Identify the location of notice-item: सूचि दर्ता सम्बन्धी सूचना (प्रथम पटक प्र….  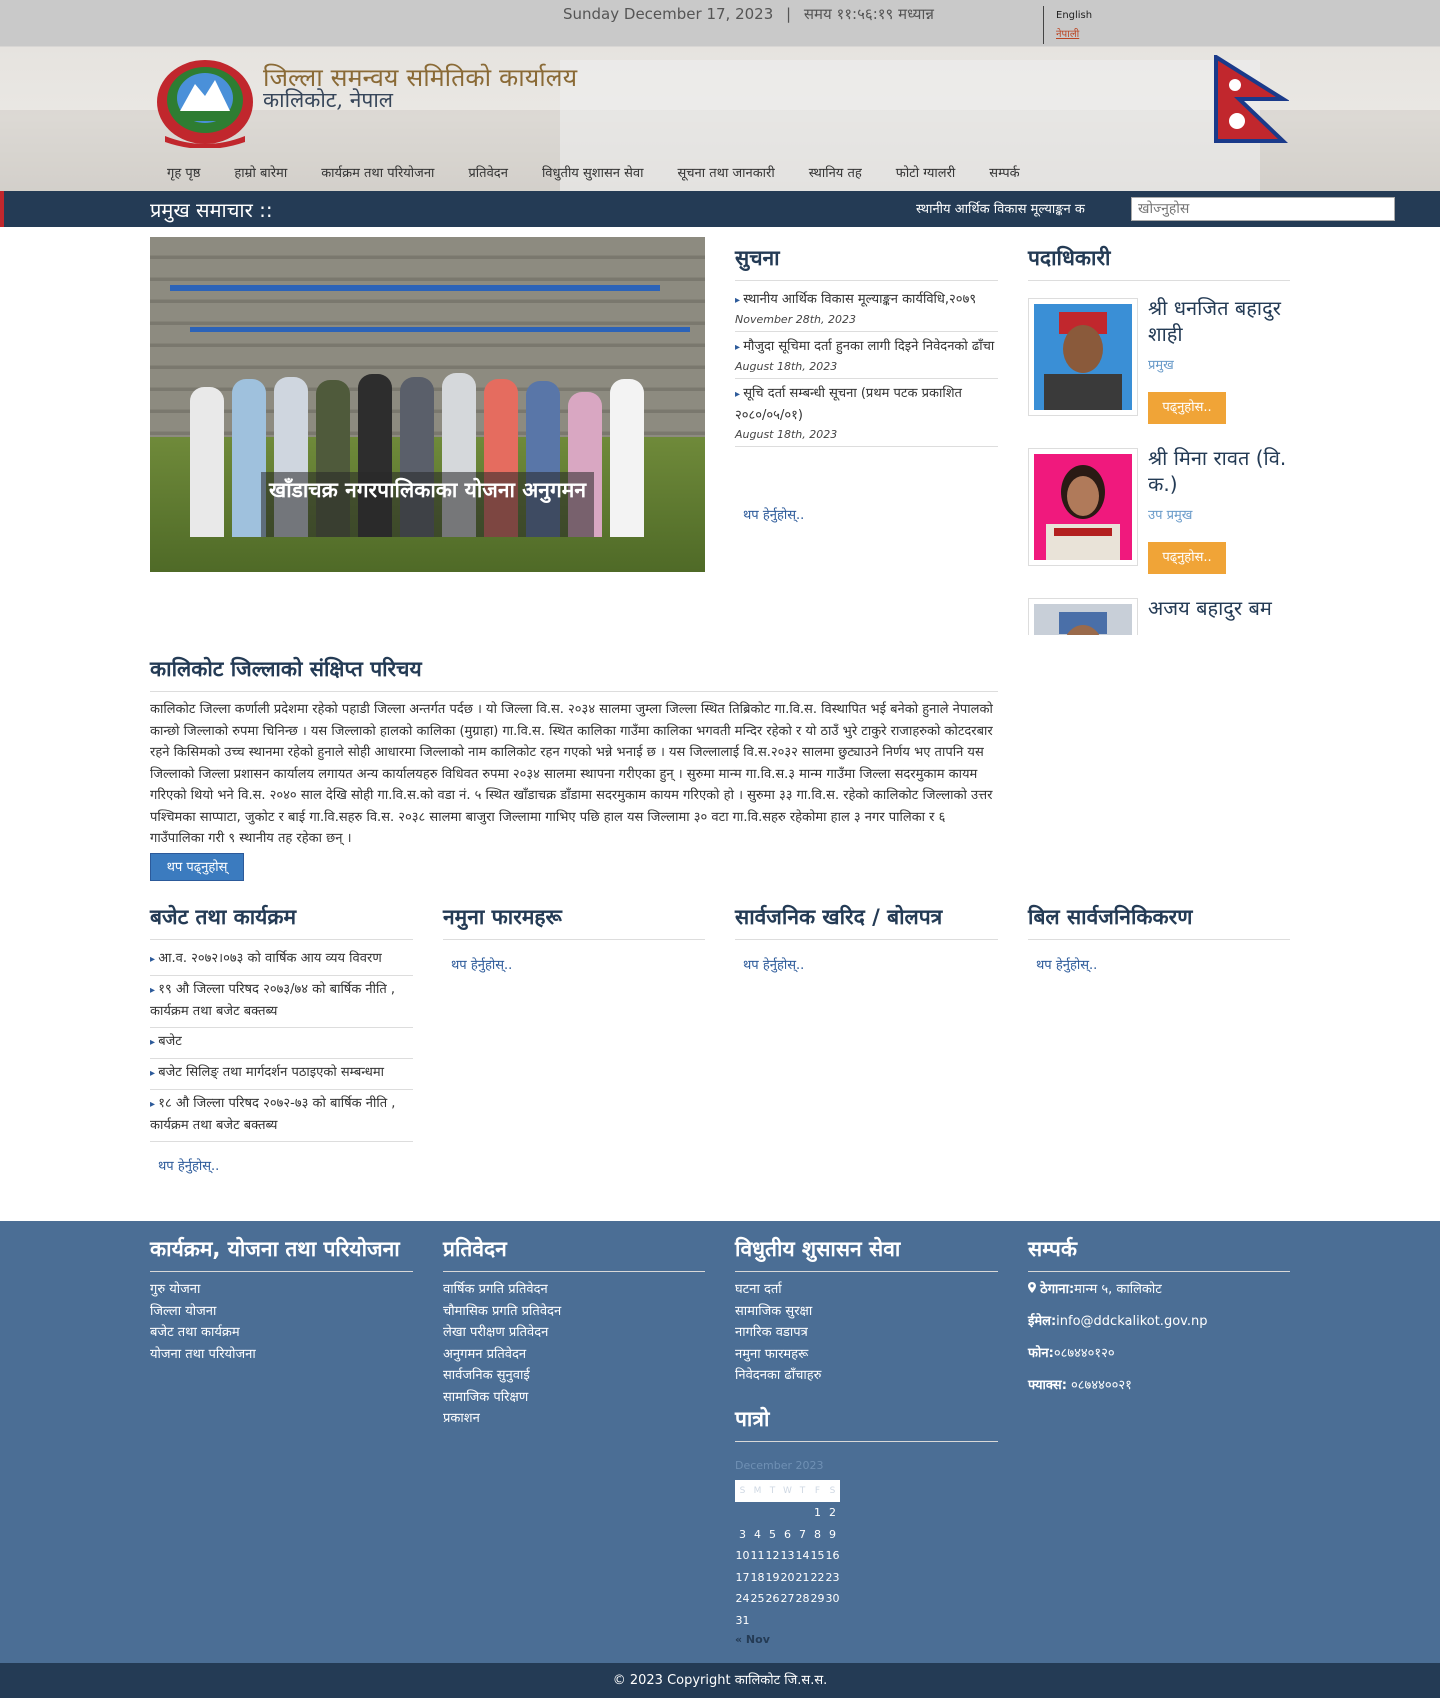
(866, 413).